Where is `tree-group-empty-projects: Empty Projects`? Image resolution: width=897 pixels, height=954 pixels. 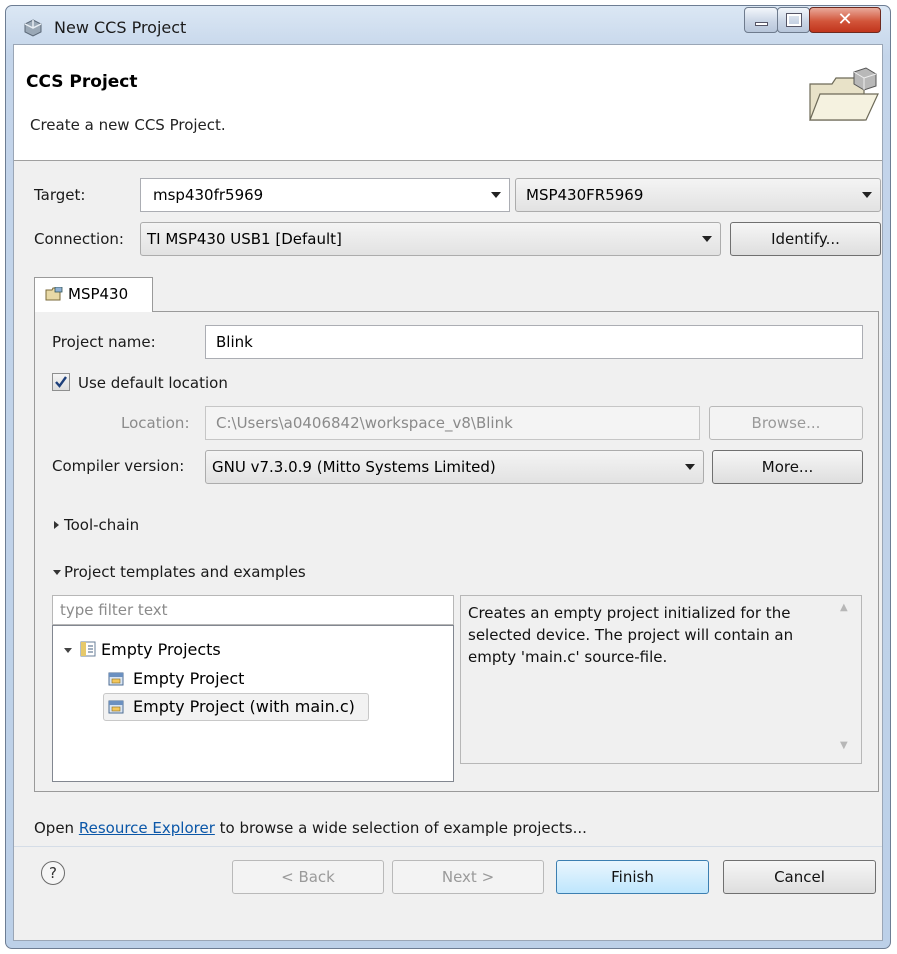 tree-group-empty-projects: Empty Projects is located at coordinates (161, 649).